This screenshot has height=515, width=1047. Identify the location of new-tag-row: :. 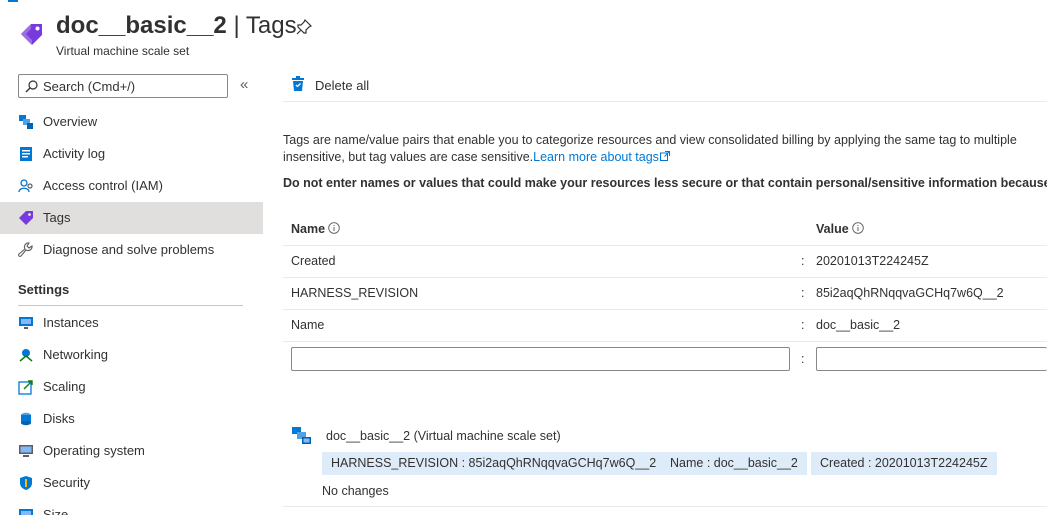
(665, 358).